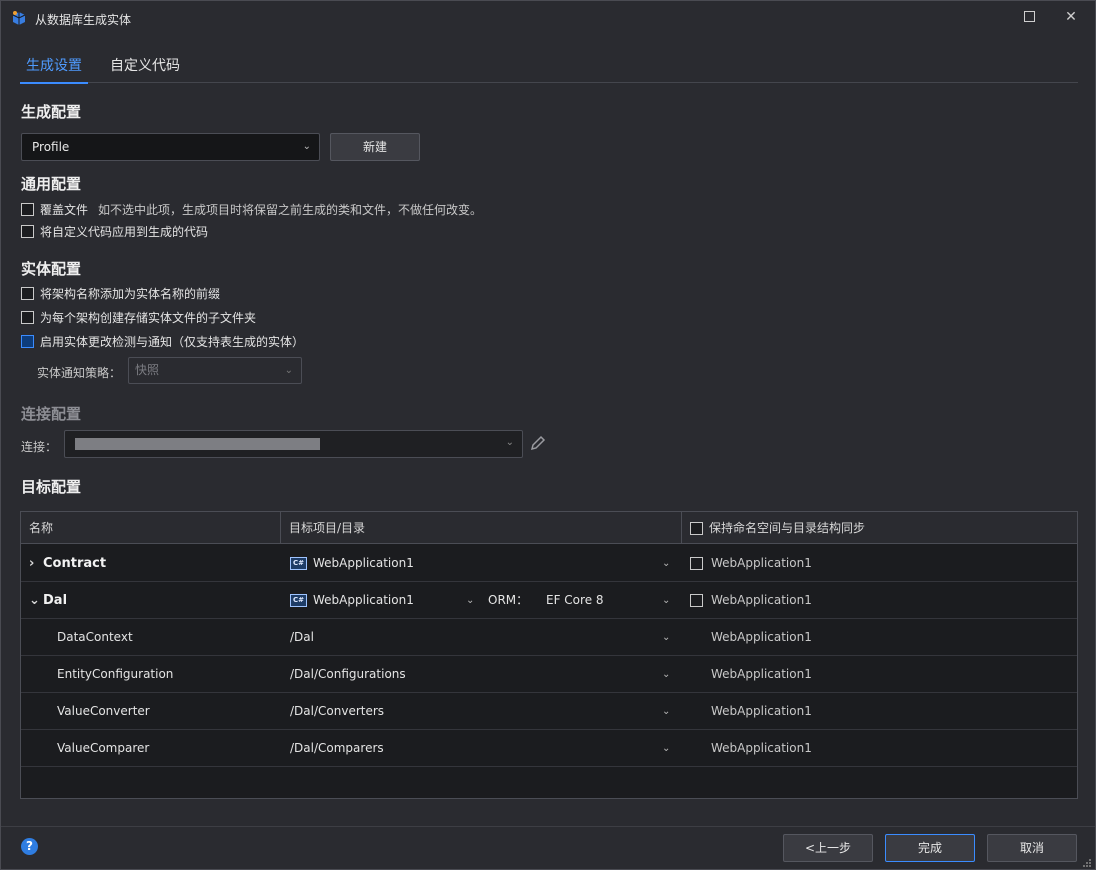  What do you see at coordinates (130, 293) in the screenshot?
I see `schema-prefix-label: 将架构名称添加为实体名称的前缀` at bounding box center [130, 293].